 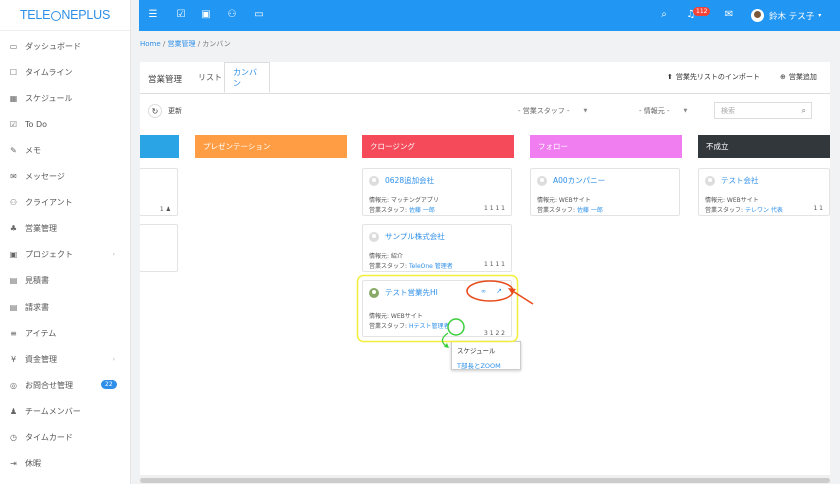 I want to click on card-counts: 3 1 2 2, so click(x=494, y=333).